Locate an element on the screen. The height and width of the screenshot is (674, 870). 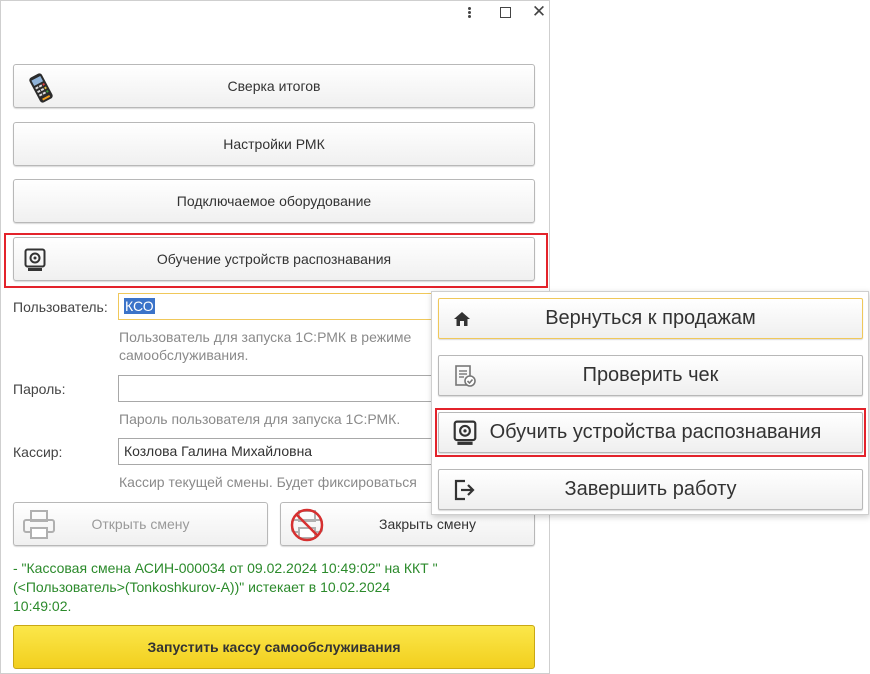
password-label: Пароль: is located at coordinates (39, 389).